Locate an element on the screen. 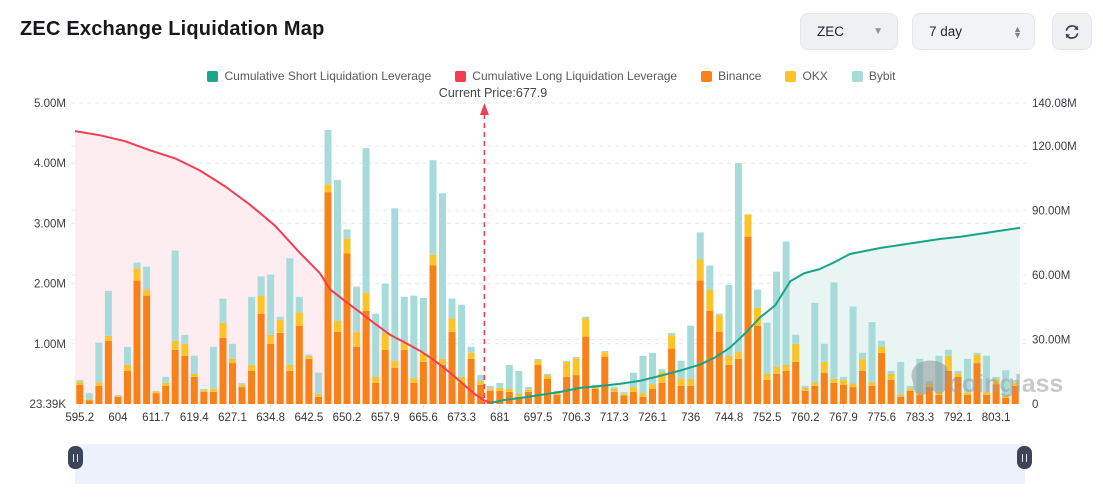 This screenshot has height=501, width=1103. x-axis-tick: 681 is located at coordinates (499, 418).